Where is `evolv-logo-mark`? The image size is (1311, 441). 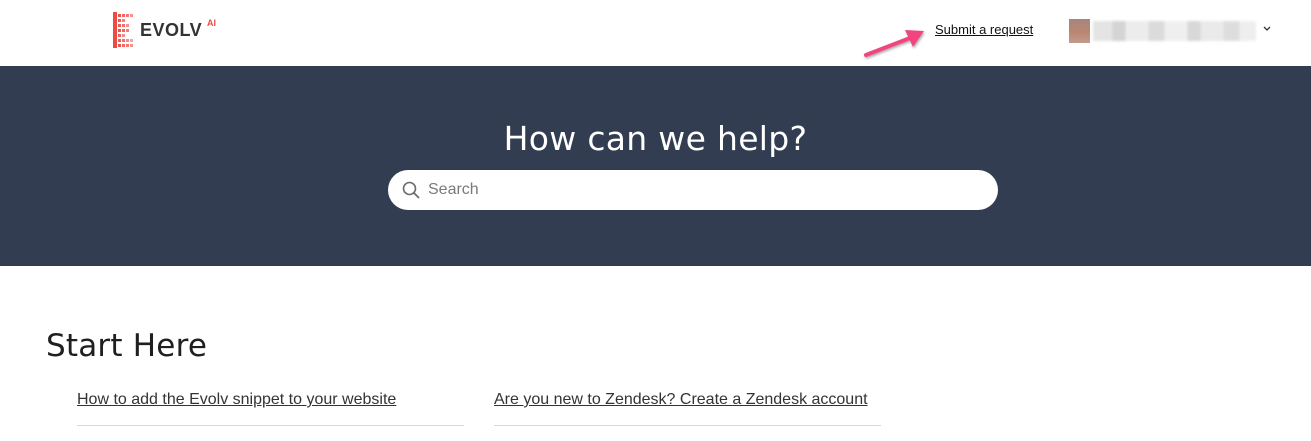 evolv-logo-mark is located at coordinates (123, 30).